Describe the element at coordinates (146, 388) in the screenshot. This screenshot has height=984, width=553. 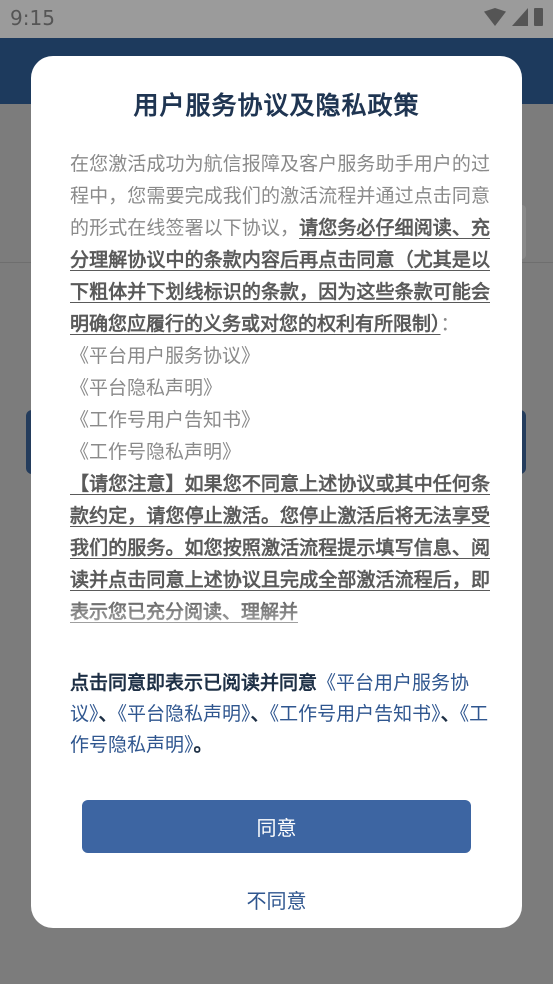
I see `agreement-item: 《平台隐私声明》` at that location.